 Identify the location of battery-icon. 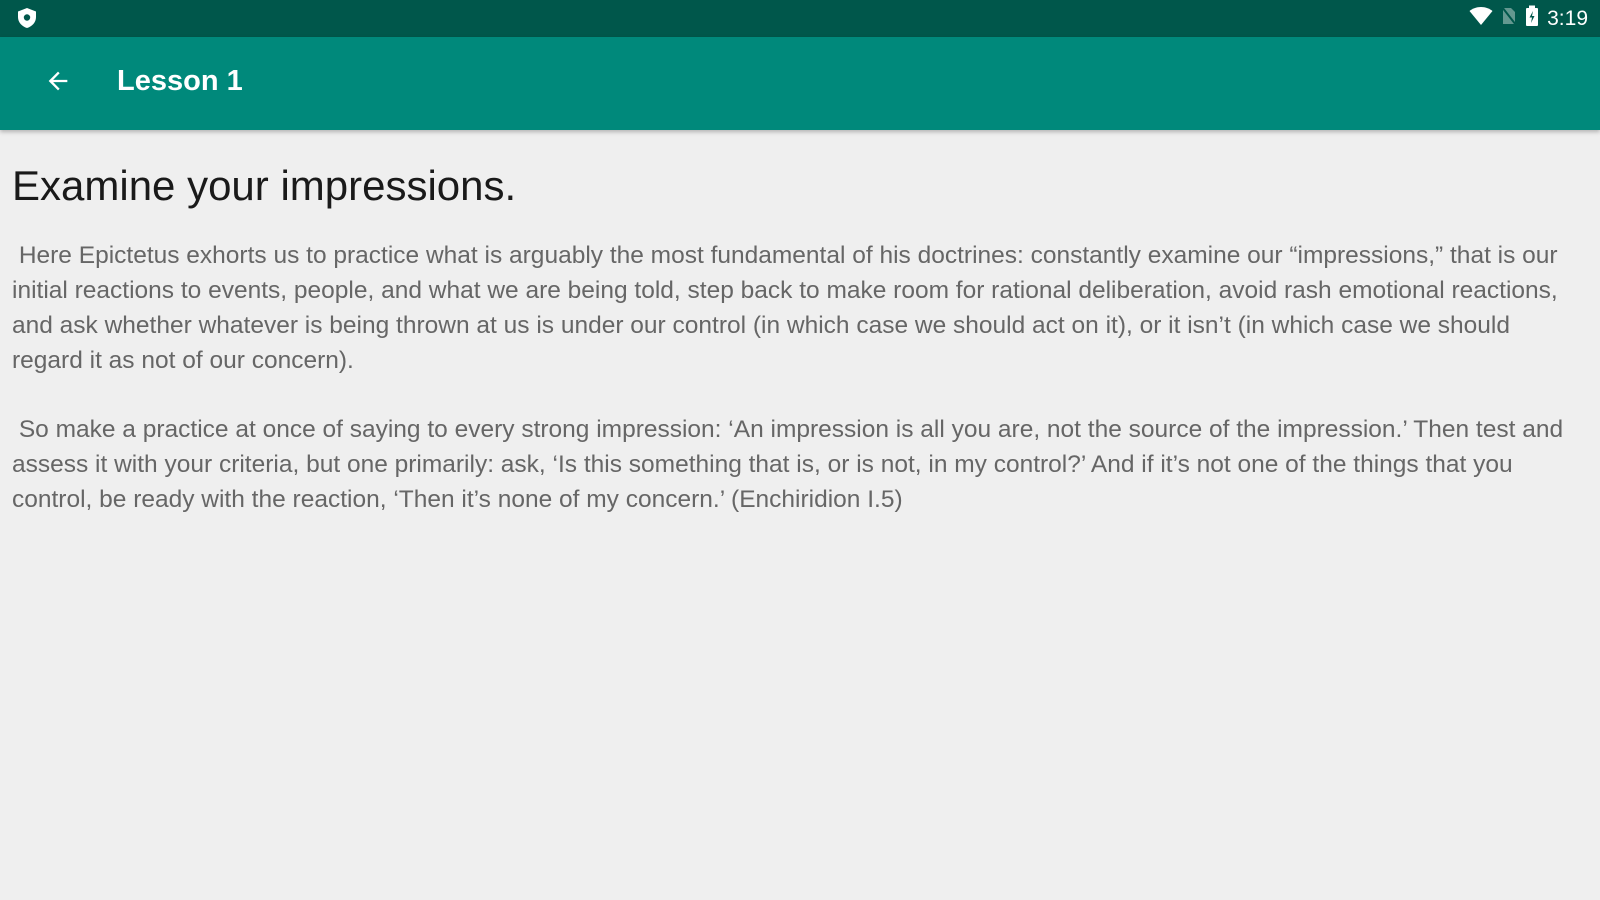
(1532, 18).